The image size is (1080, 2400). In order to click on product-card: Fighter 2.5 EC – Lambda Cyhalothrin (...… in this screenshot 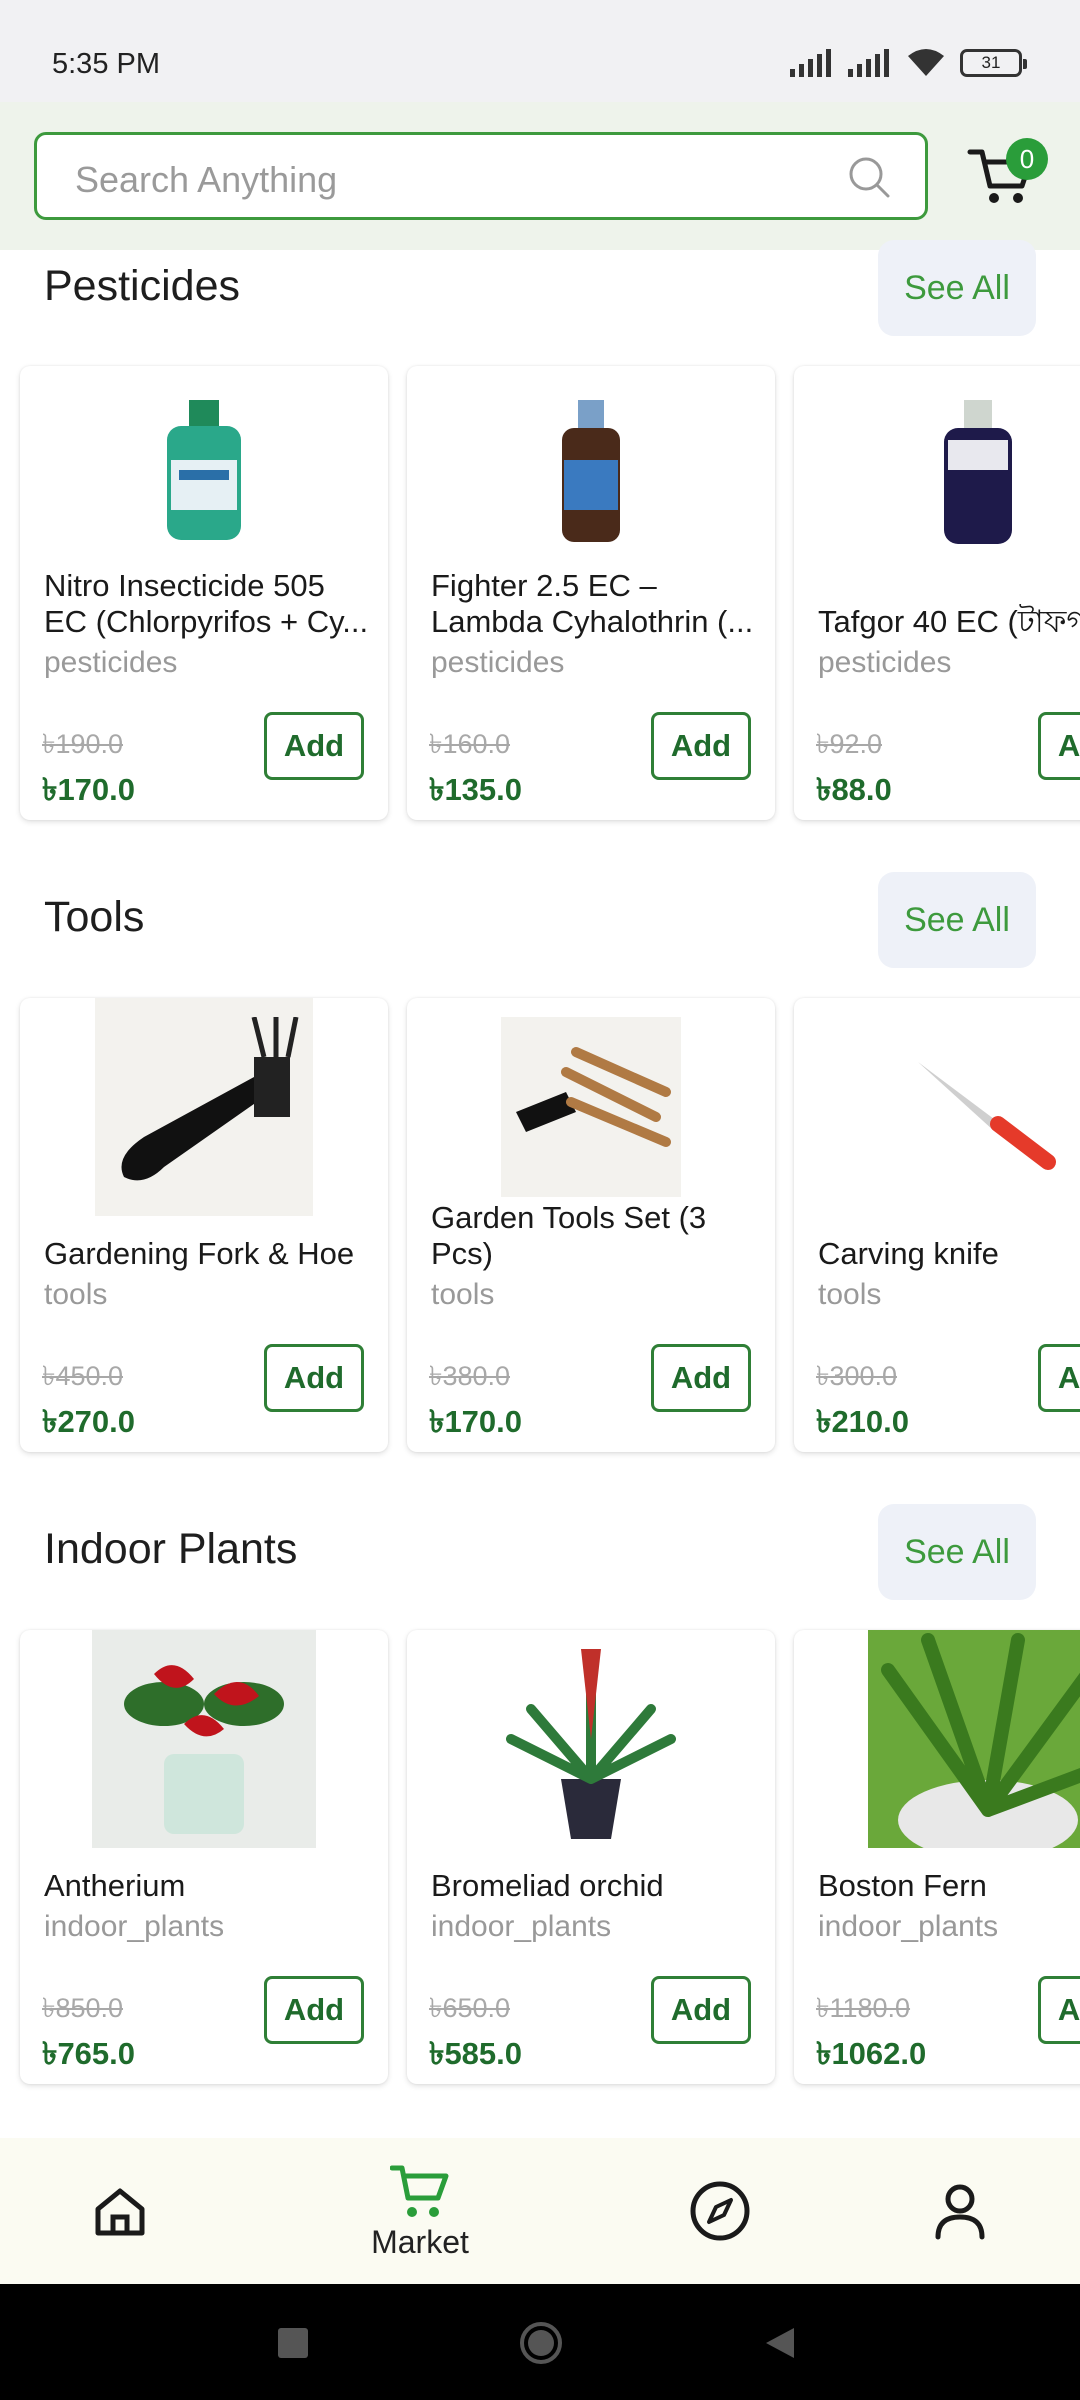, I will do `click(591, 593)`.